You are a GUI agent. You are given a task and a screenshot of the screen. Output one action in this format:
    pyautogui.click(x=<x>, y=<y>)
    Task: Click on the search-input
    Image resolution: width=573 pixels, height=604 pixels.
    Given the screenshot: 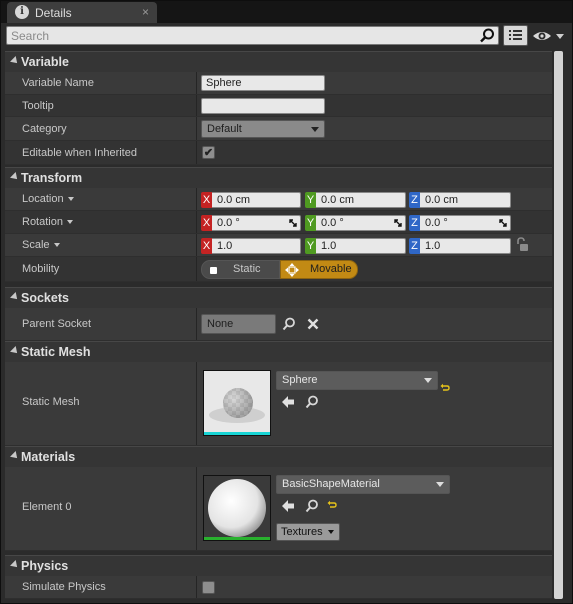 What is the action you would take?
    pyautogui.click(x=242, y=35)
    